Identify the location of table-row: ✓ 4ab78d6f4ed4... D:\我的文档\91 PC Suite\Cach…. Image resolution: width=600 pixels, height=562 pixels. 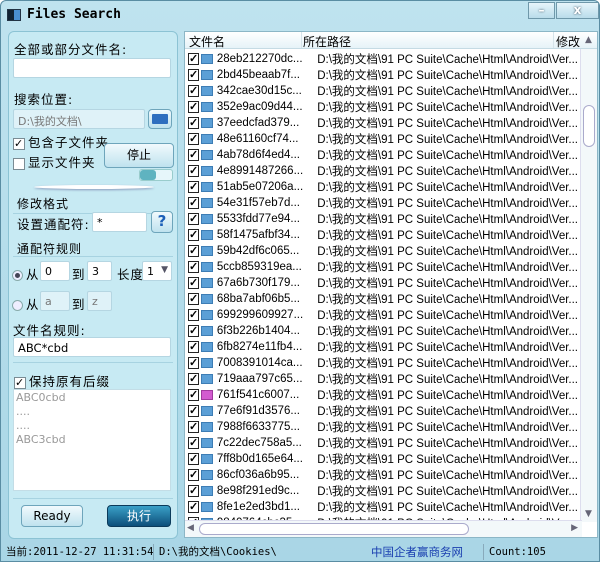
(383, 155).